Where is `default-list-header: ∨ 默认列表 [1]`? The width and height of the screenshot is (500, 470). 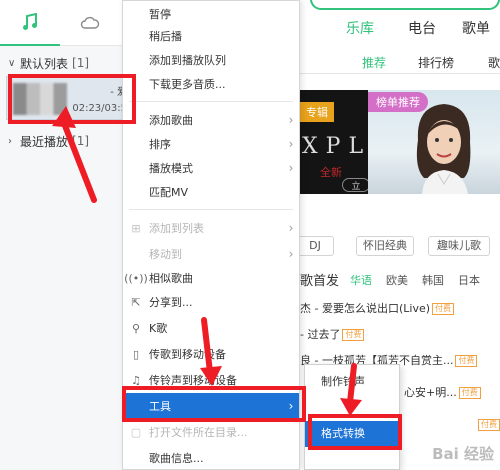 default-list-header: ∨ 默认列表 [1] is located at coordinates (67, 63).